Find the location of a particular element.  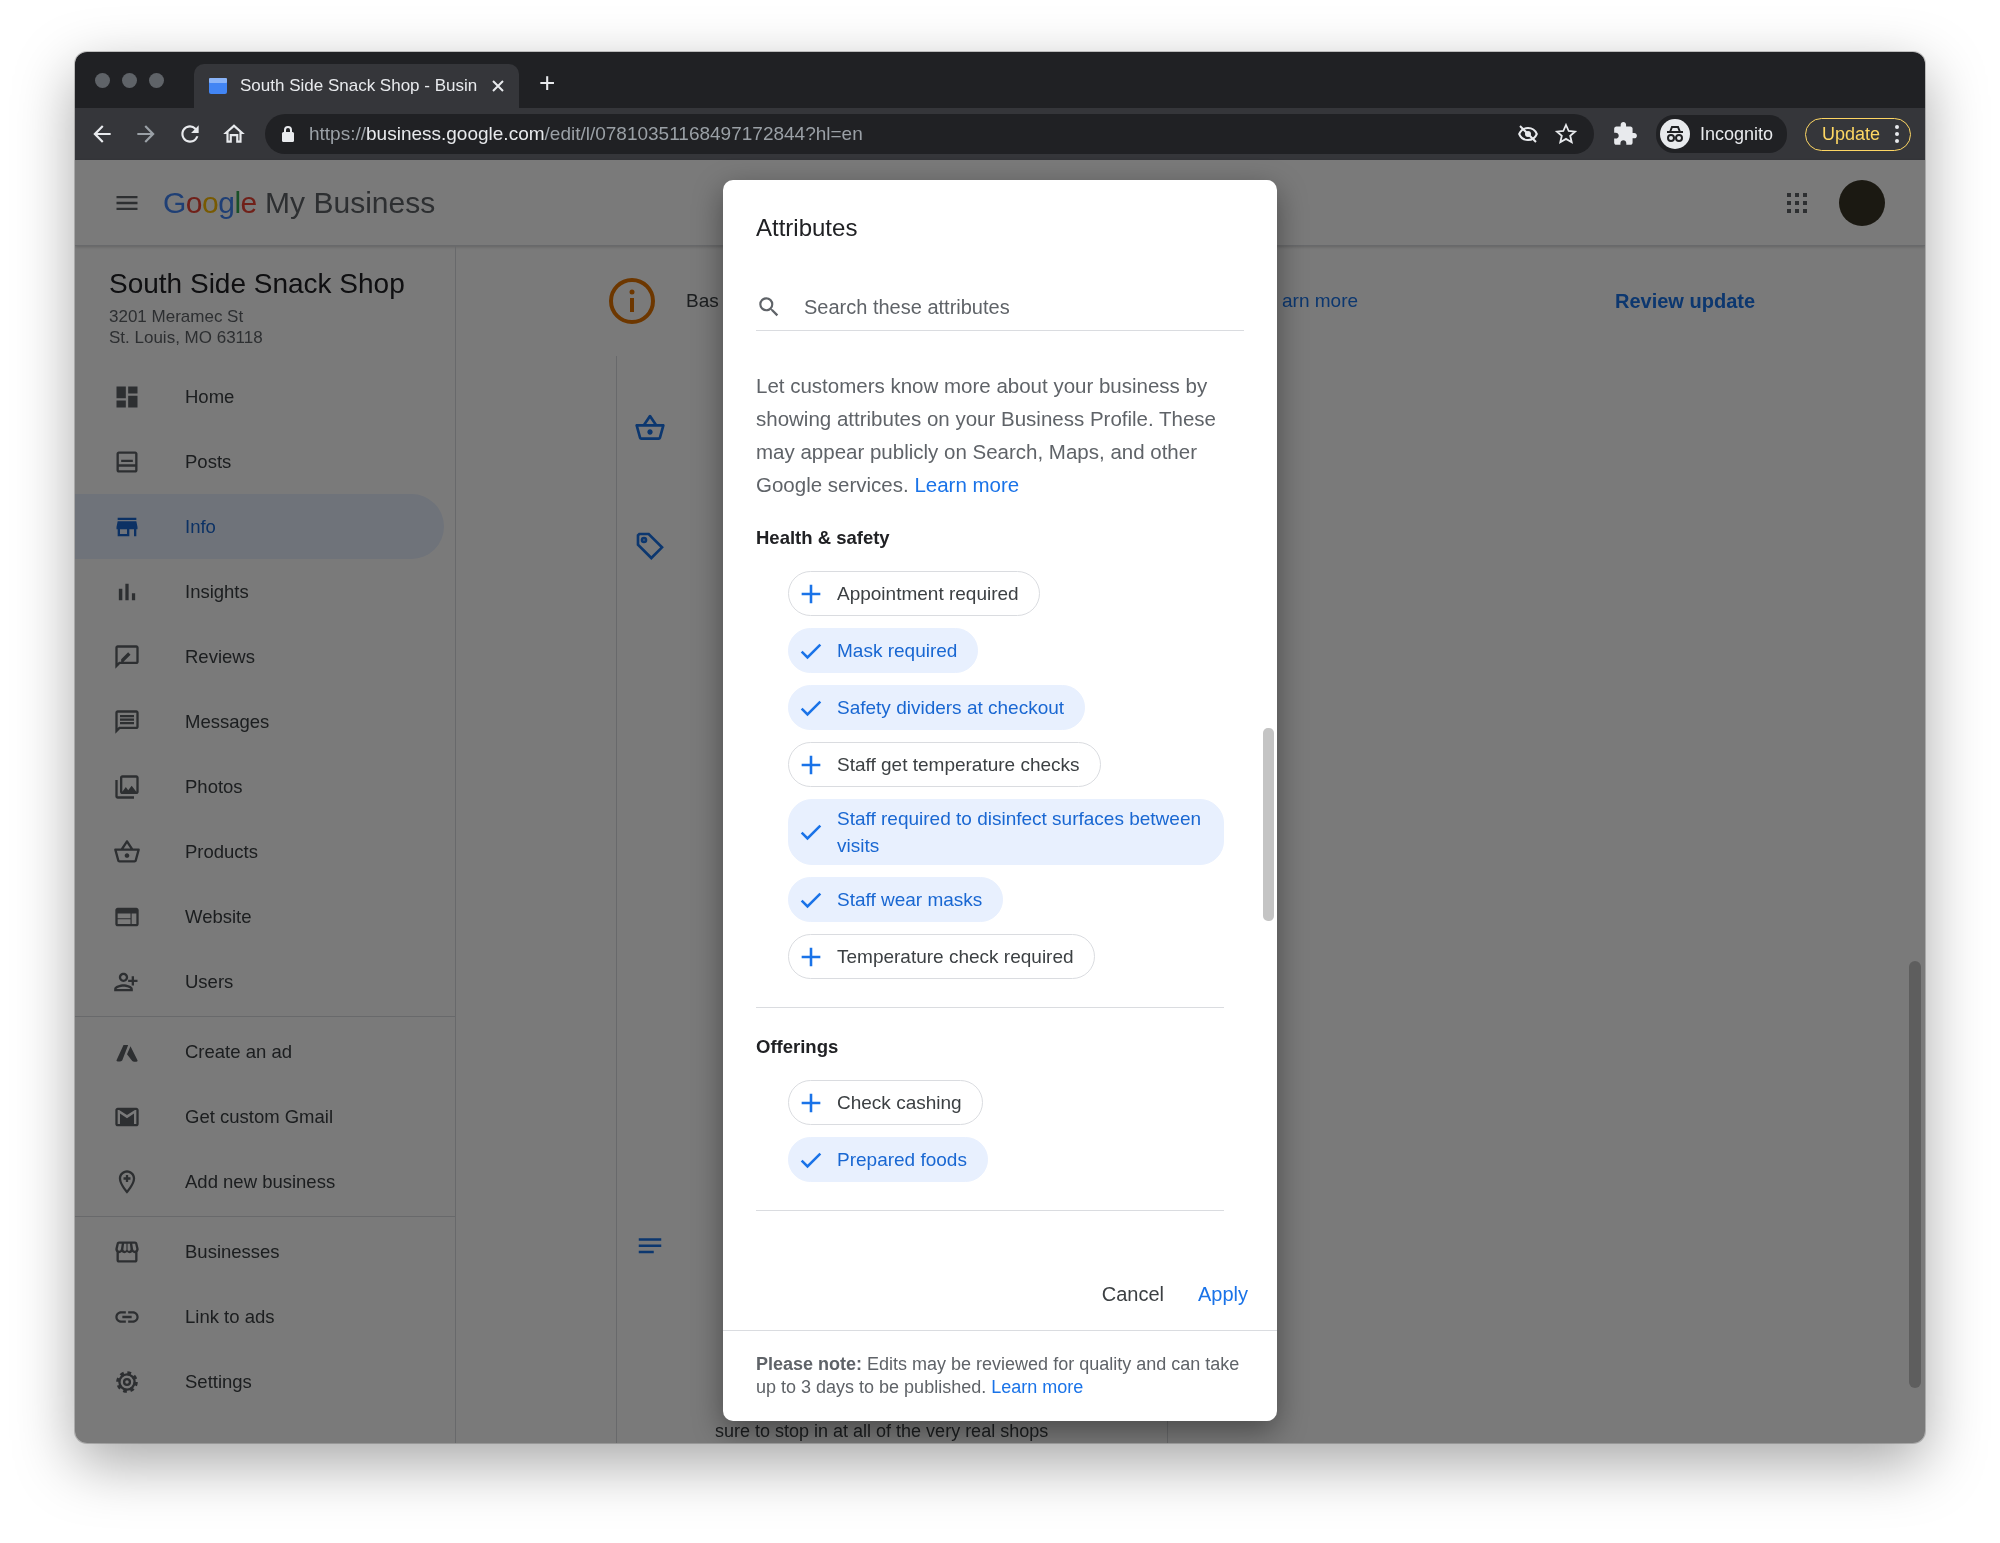

apps-grid-icon is located at coordinates (1797, 202).